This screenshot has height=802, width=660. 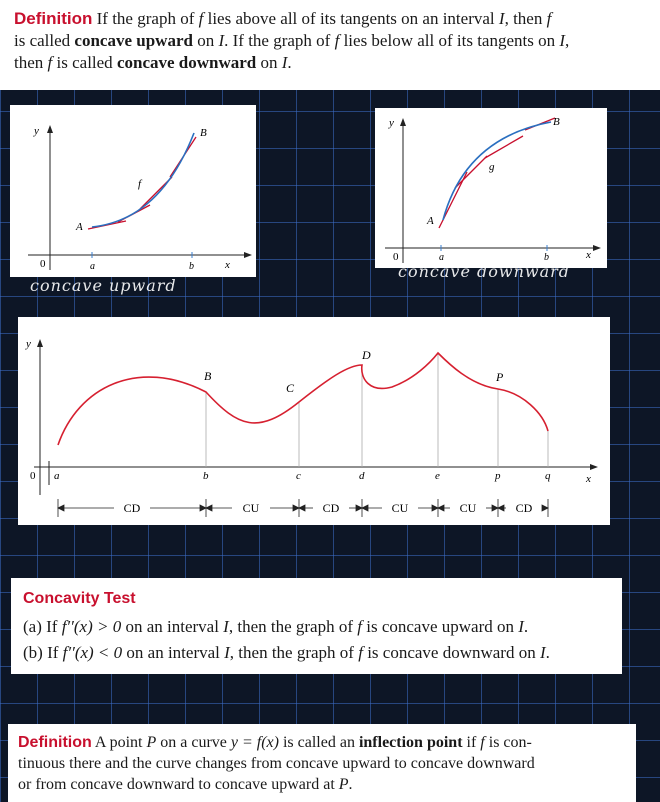 I want to click on concavity-test-title: Concavity Test, so click(x=79, y=598).